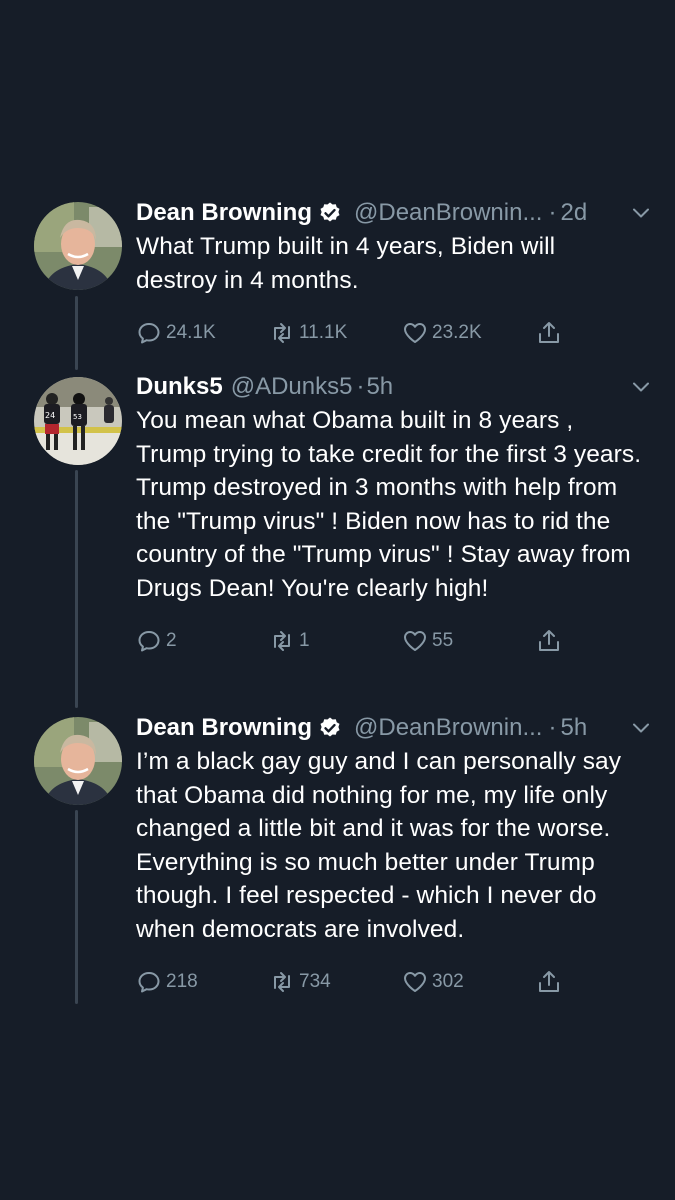 This screenshot has width=675, height=1200. What do you see at coordinates (191, 332) in the screenshot?
I see `reply-count: 24.1K` at bounding box center [191, 332].